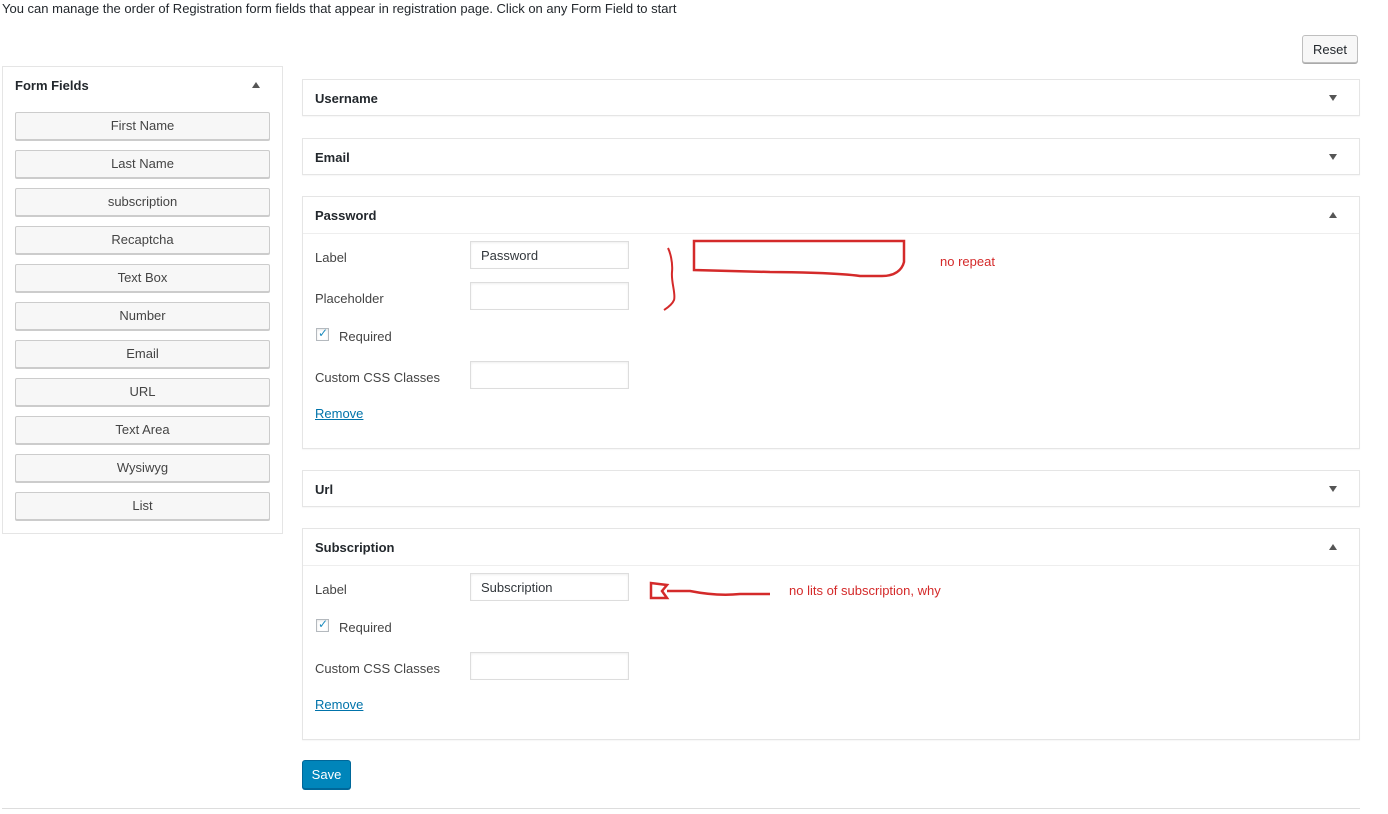 The image size is (1388, 814). I want to click on password-label-input, so click(549, 255).